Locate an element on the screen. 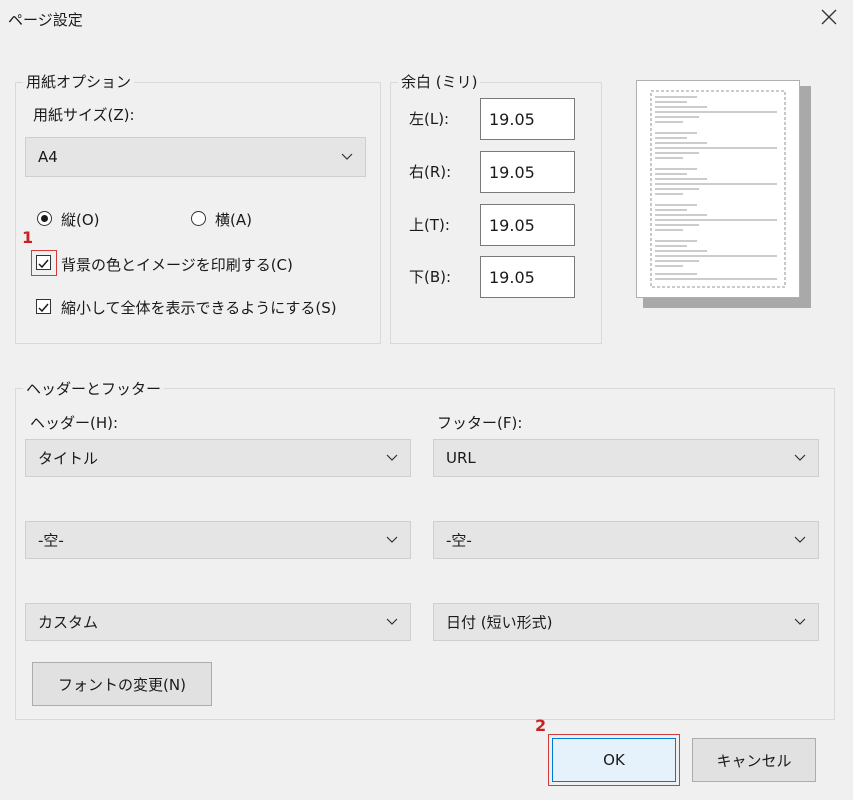  footer-select-3: 日付 (短い形式) is located at coordinates (626, 622).